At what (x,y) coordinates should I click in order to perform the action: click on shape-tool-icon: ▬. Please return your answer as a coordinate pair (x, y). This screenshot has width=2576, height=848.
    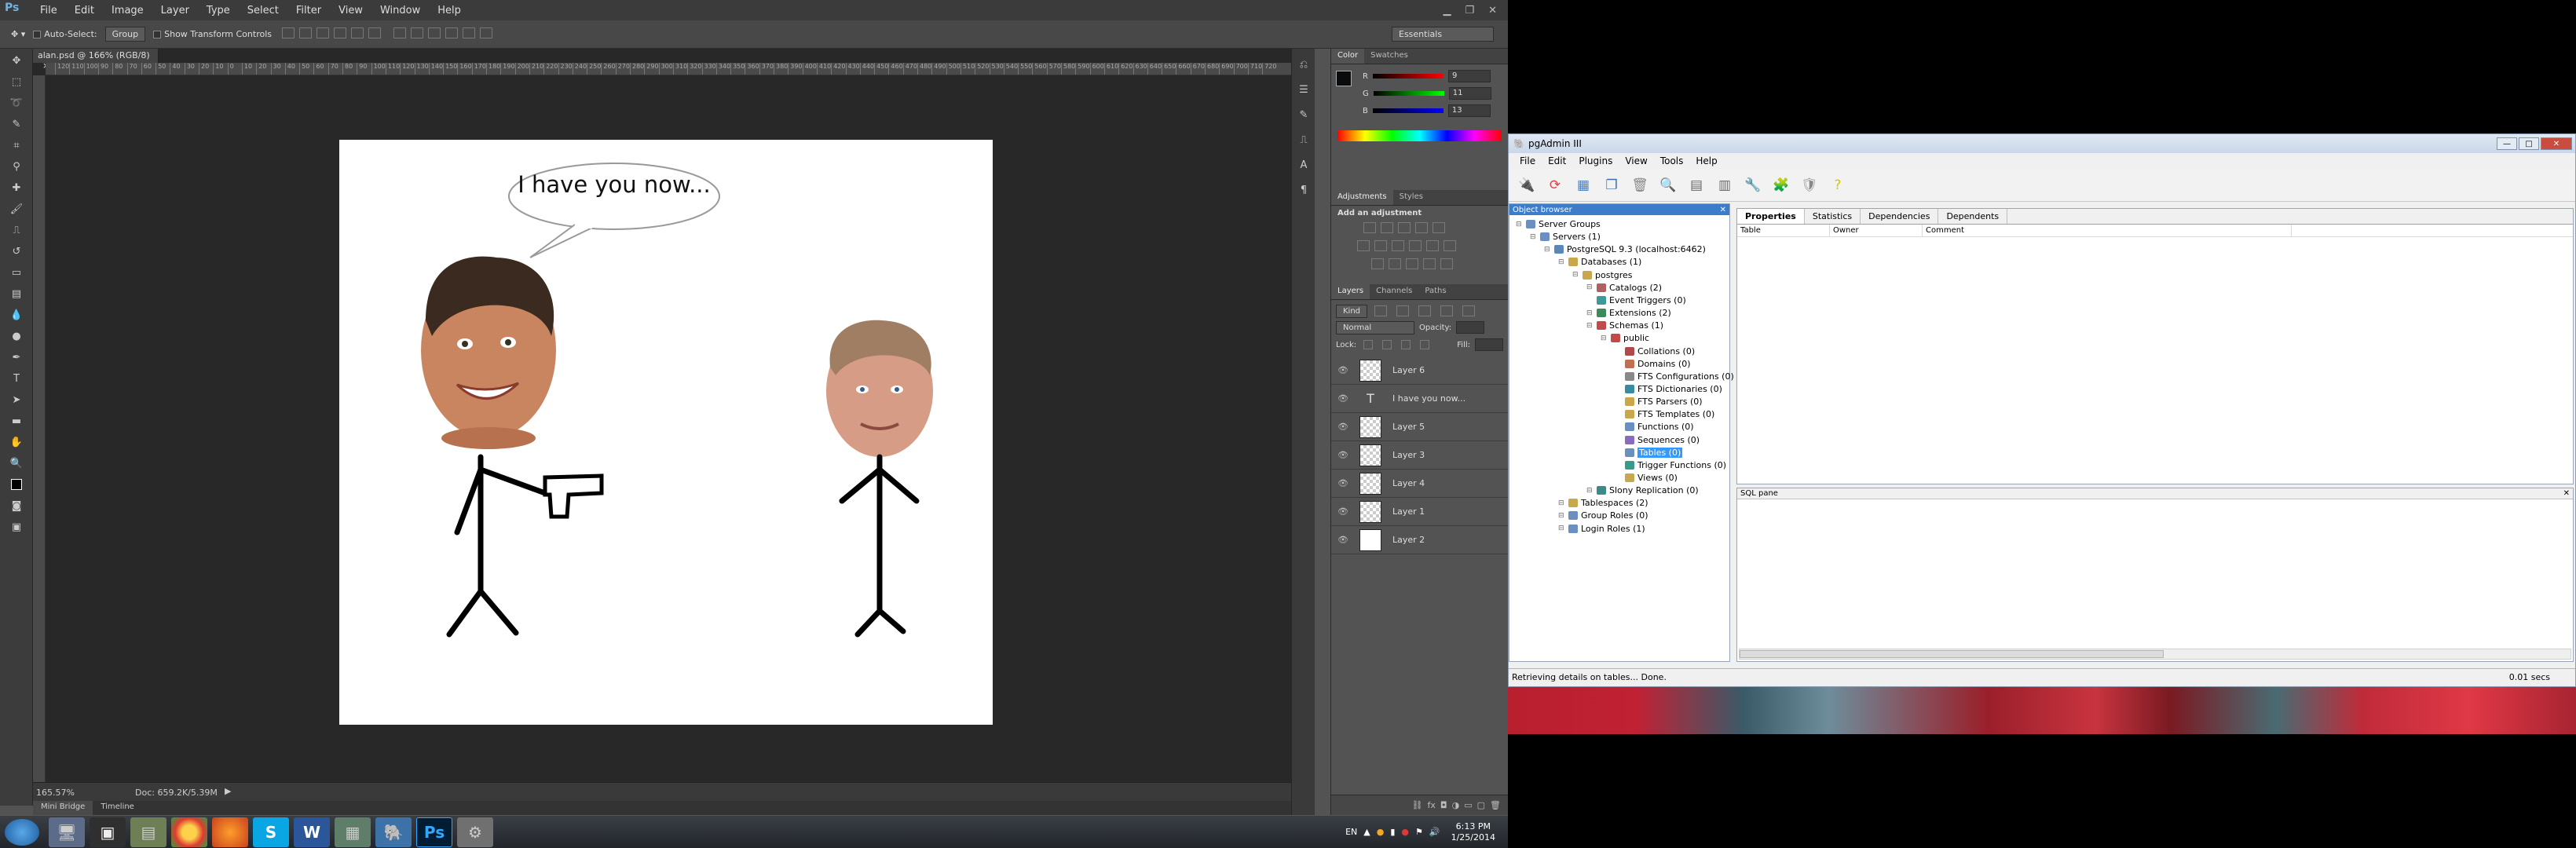
    Looking at the image, I should click on (16, 421).